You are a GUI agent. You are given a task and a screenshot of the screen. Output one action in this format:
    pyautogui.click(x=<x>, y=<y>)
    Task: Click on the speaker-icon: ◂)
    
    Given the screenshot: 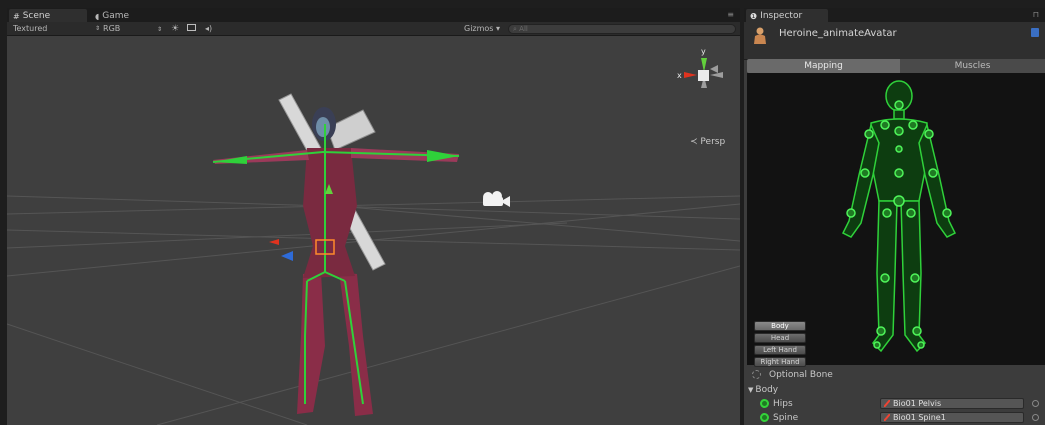 What is the action you would take?
    pyautogui.click(x=209, y=28)
    